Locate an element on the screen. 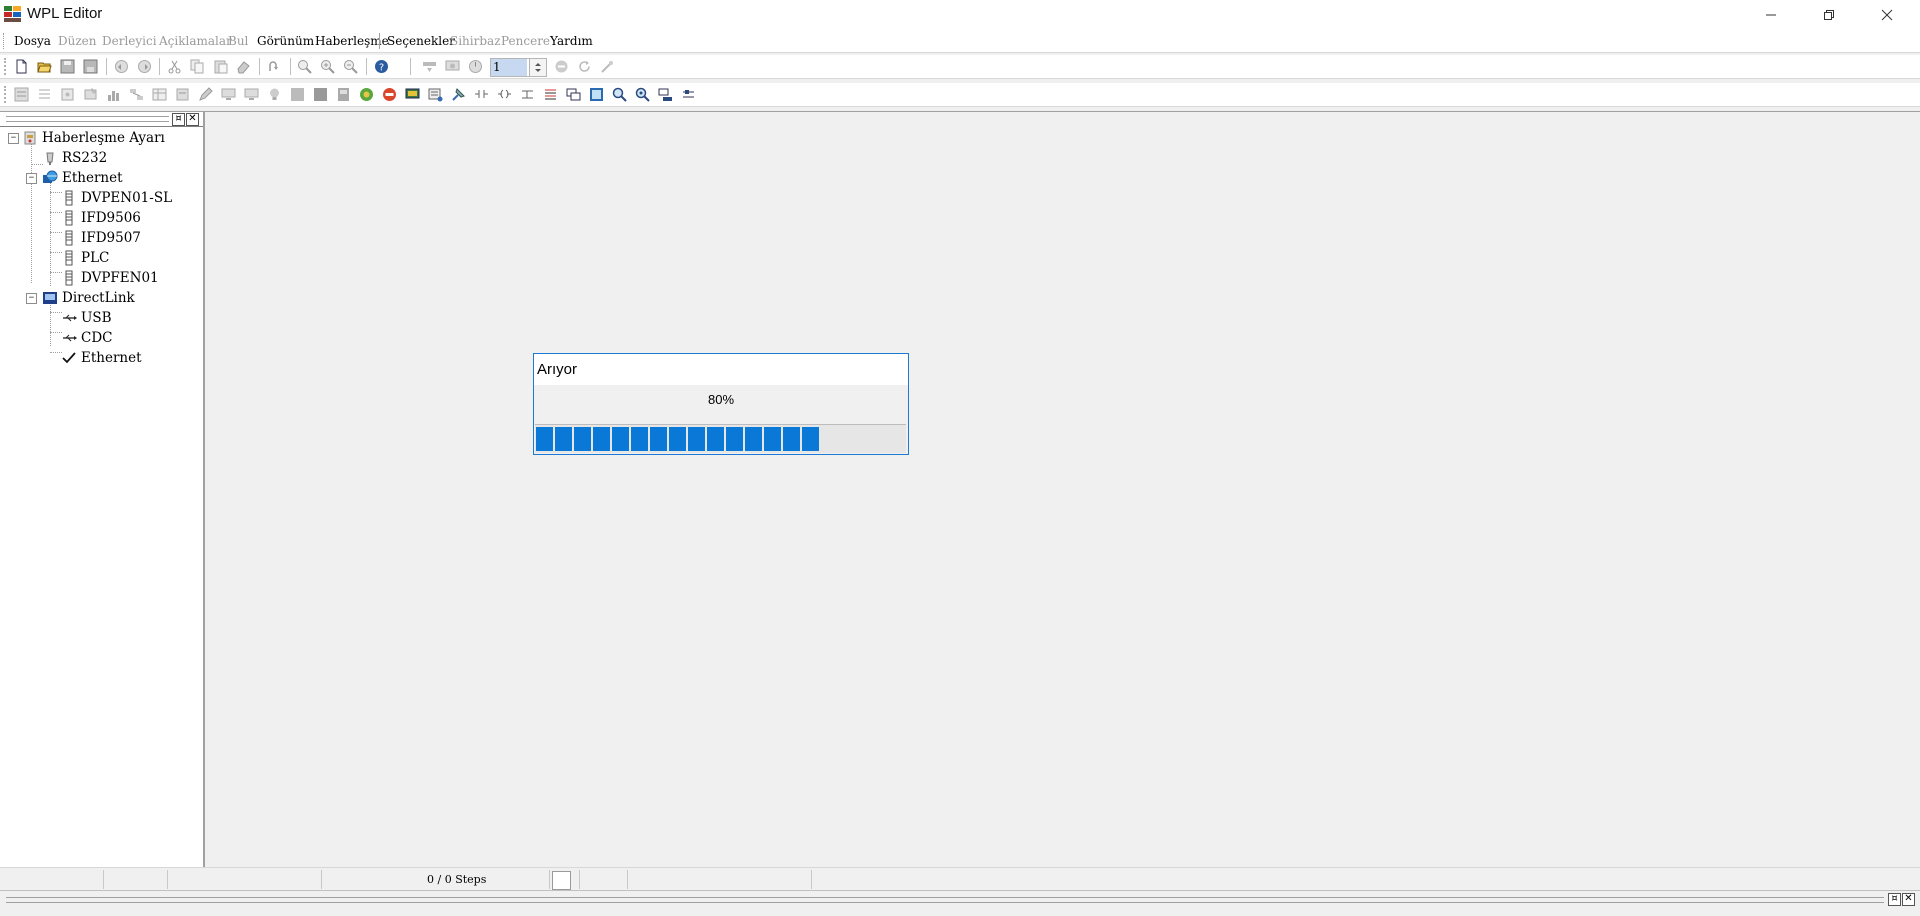 This screenshot has height=916, width=1920. menu-derleyici: Derleyici is located at coordinates (129, 41).